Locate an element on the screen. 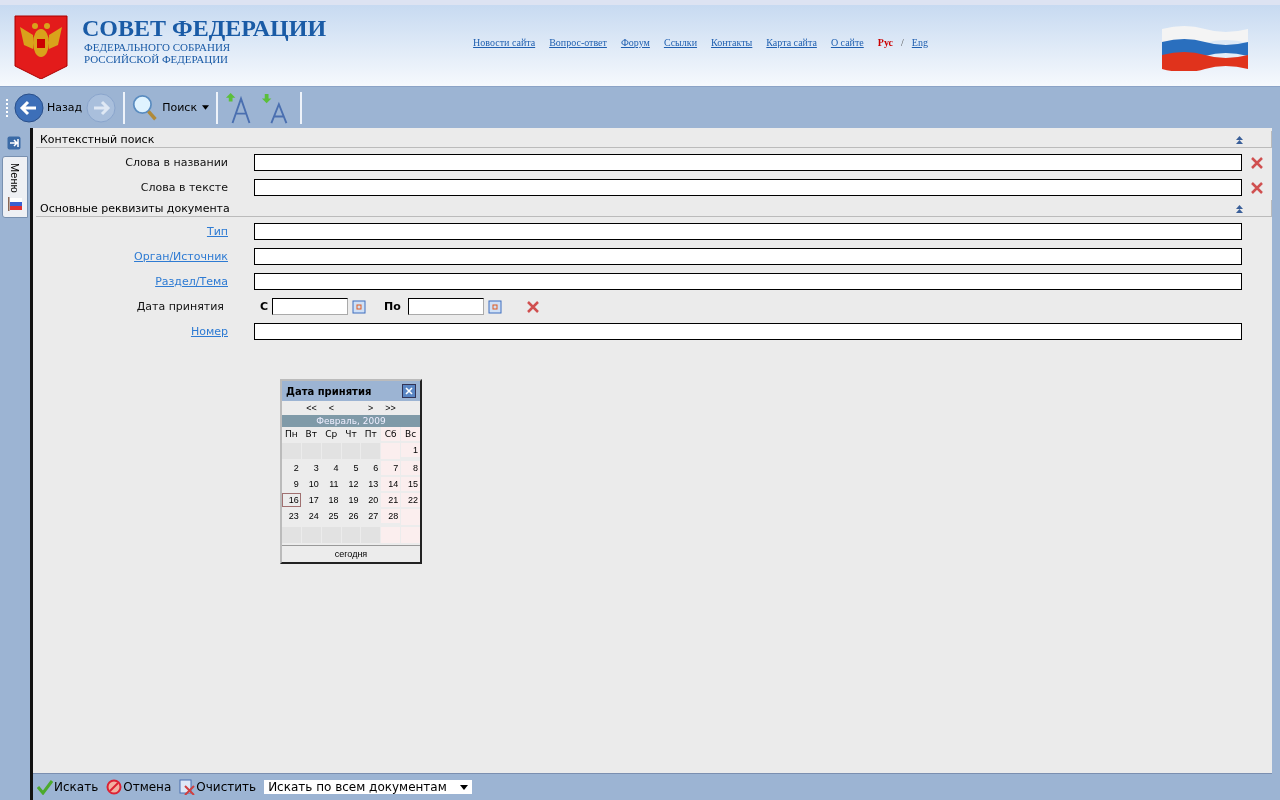 Image resolution: width=1280 pixels, height=800 pixels. calendar-day: 10 is located at coordinates (311, 484).